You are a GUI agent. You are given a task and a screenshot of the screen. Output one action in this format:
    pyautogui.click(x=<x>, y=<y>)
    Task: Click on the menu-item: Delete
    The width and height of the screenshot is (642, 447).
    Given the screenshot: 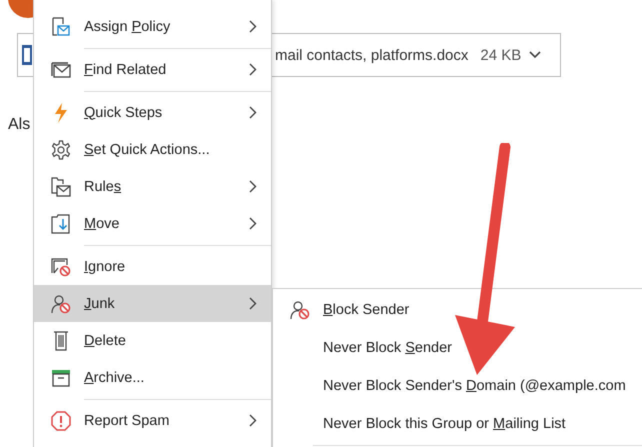 What is the action you would take?
    pyautogui.click(x=152, y=340)
    